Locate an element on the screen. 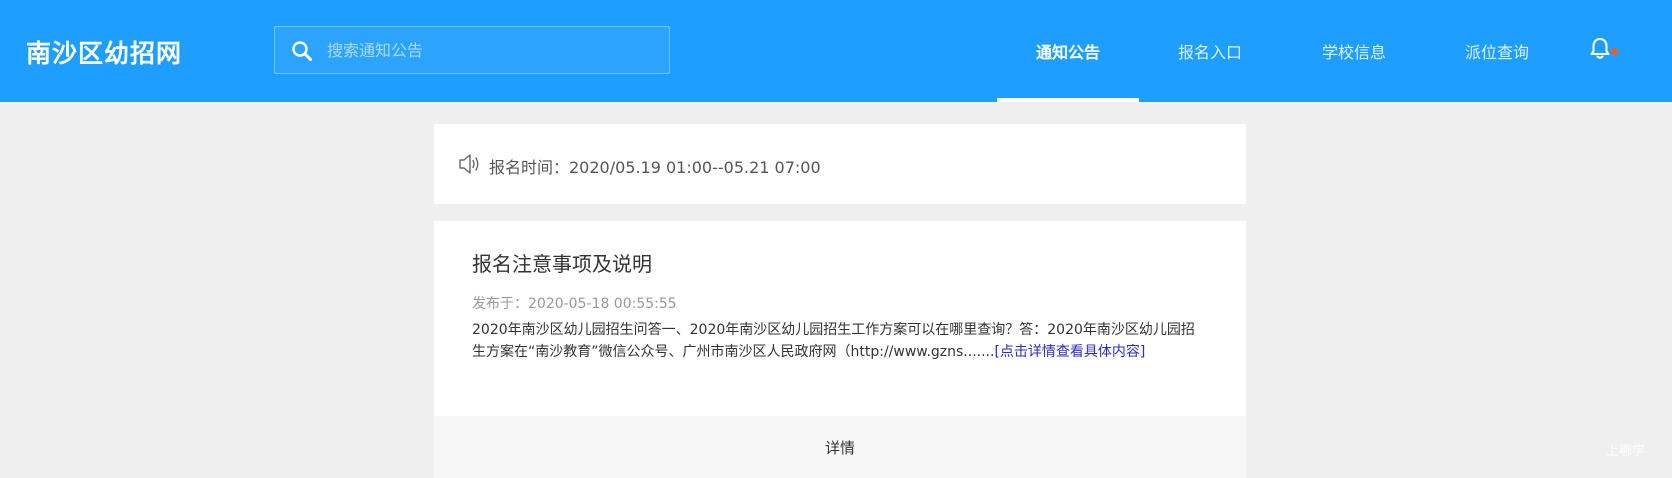  notification-bell-button is located at coordinates (1603, 49).